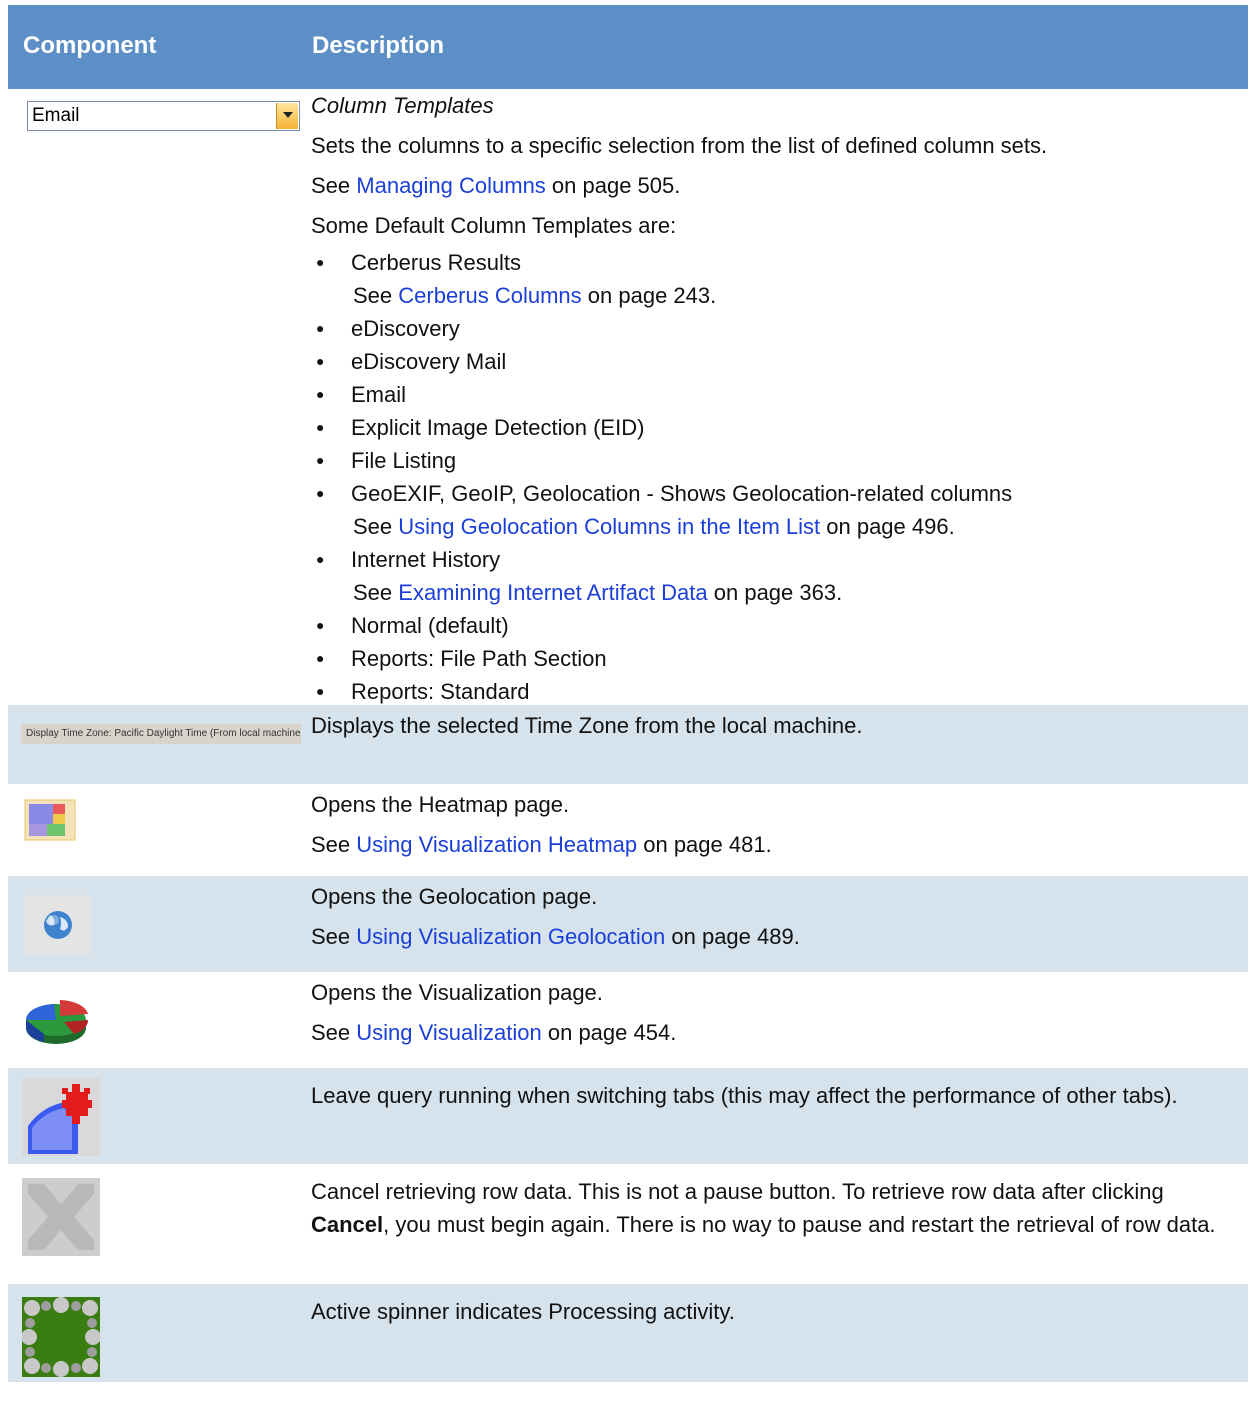 This screenshot has height=1412, width=1248. I want to click on row-intro: Some Default Column Templates are:, so click(494, 225).